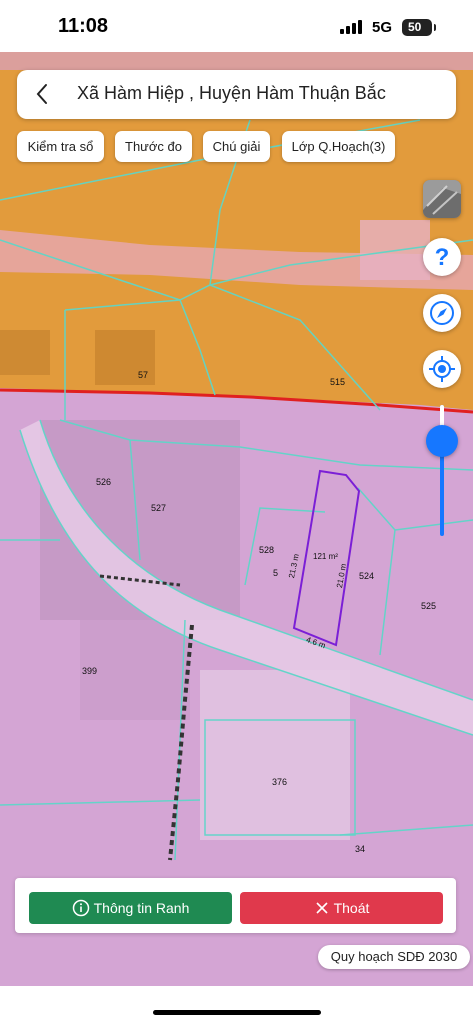 The height and width of the screenshot is (1024, 473). What do you see at coordinates (442, 199) in the screenshot?
I see `map-layer-icon` at bounding box center [442, 199].